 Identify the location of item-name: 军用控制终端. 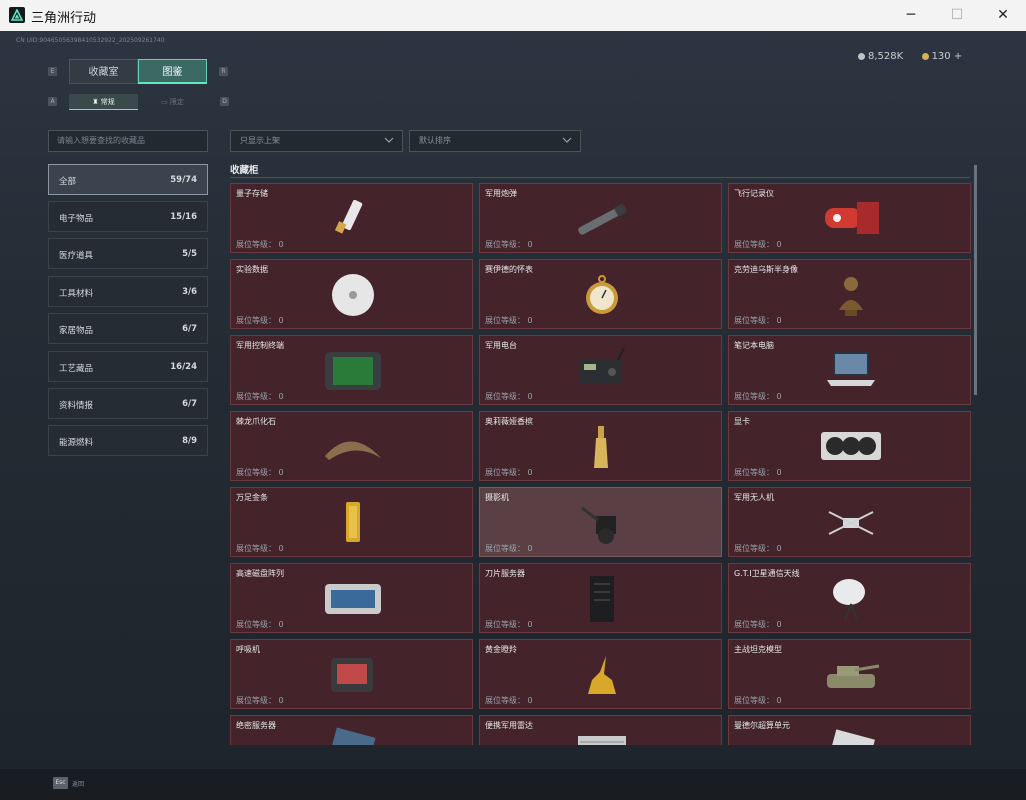
(260, 345).